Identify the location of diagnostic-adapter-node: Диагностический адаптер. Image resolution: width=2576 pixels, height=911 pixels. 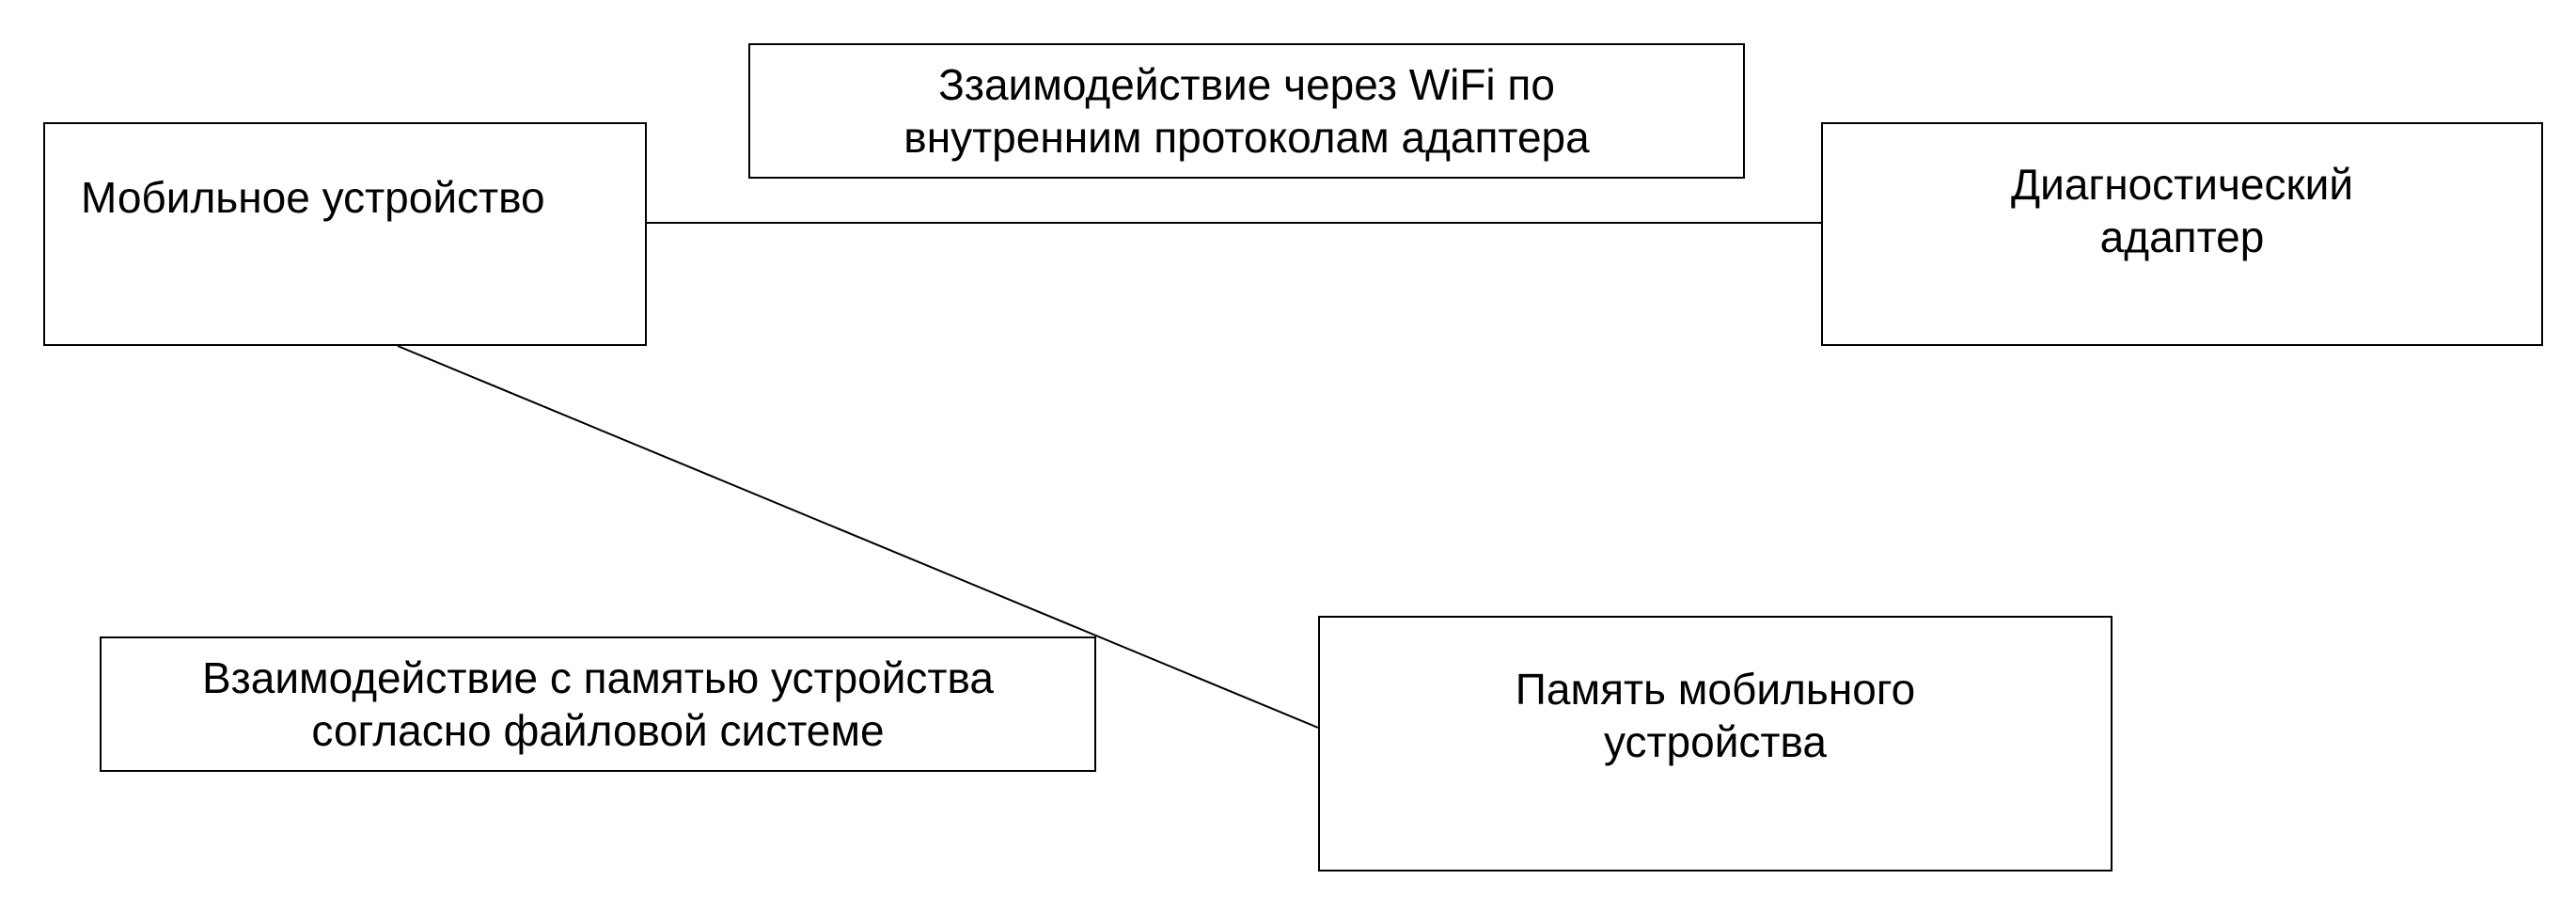
(2182, 234).